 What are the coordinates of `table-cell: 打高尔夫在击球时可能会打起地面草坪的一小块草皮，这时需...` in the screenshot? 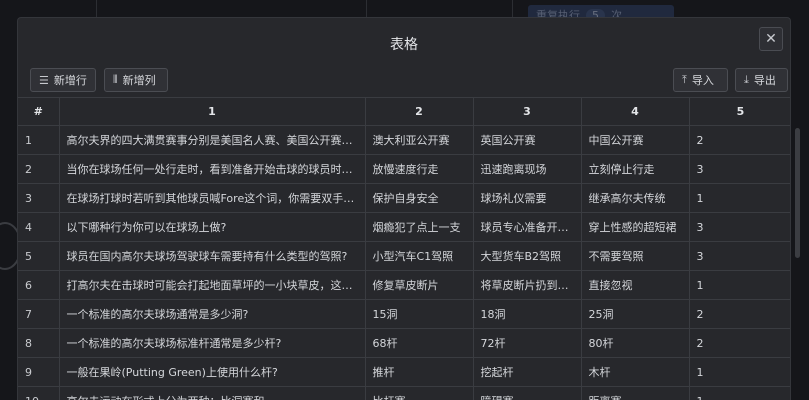 It's located at (212, 285).